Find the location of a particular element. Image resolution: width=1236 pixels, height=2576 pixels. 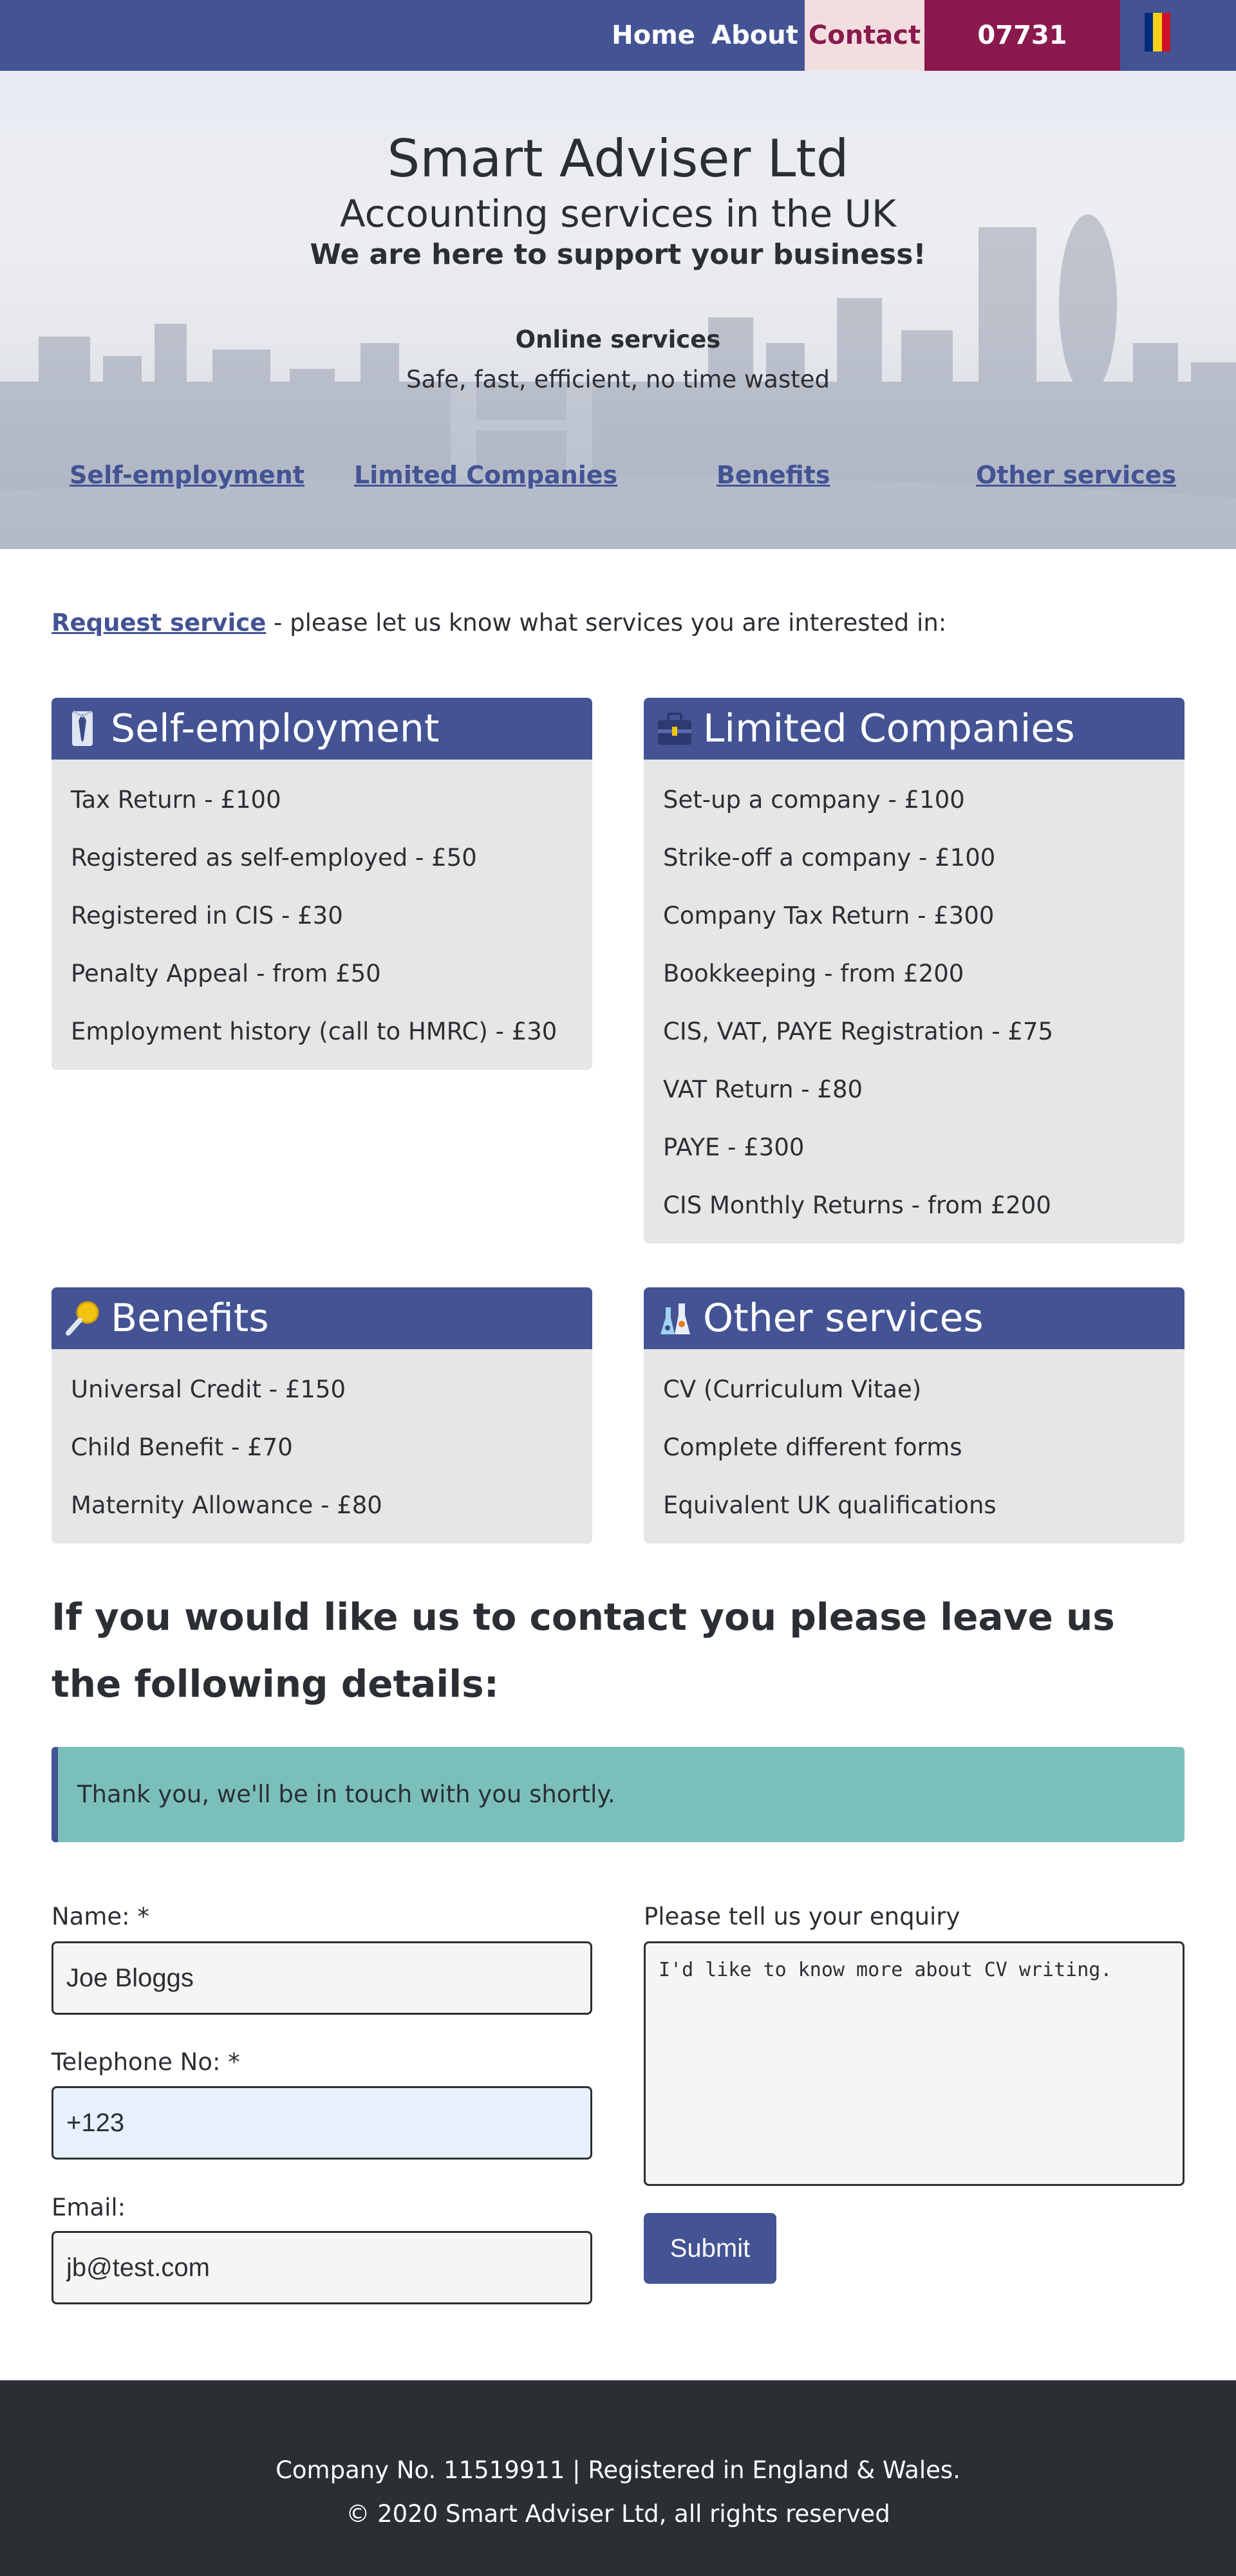

submit-button: Submit is located at coordinates (710, 2248).